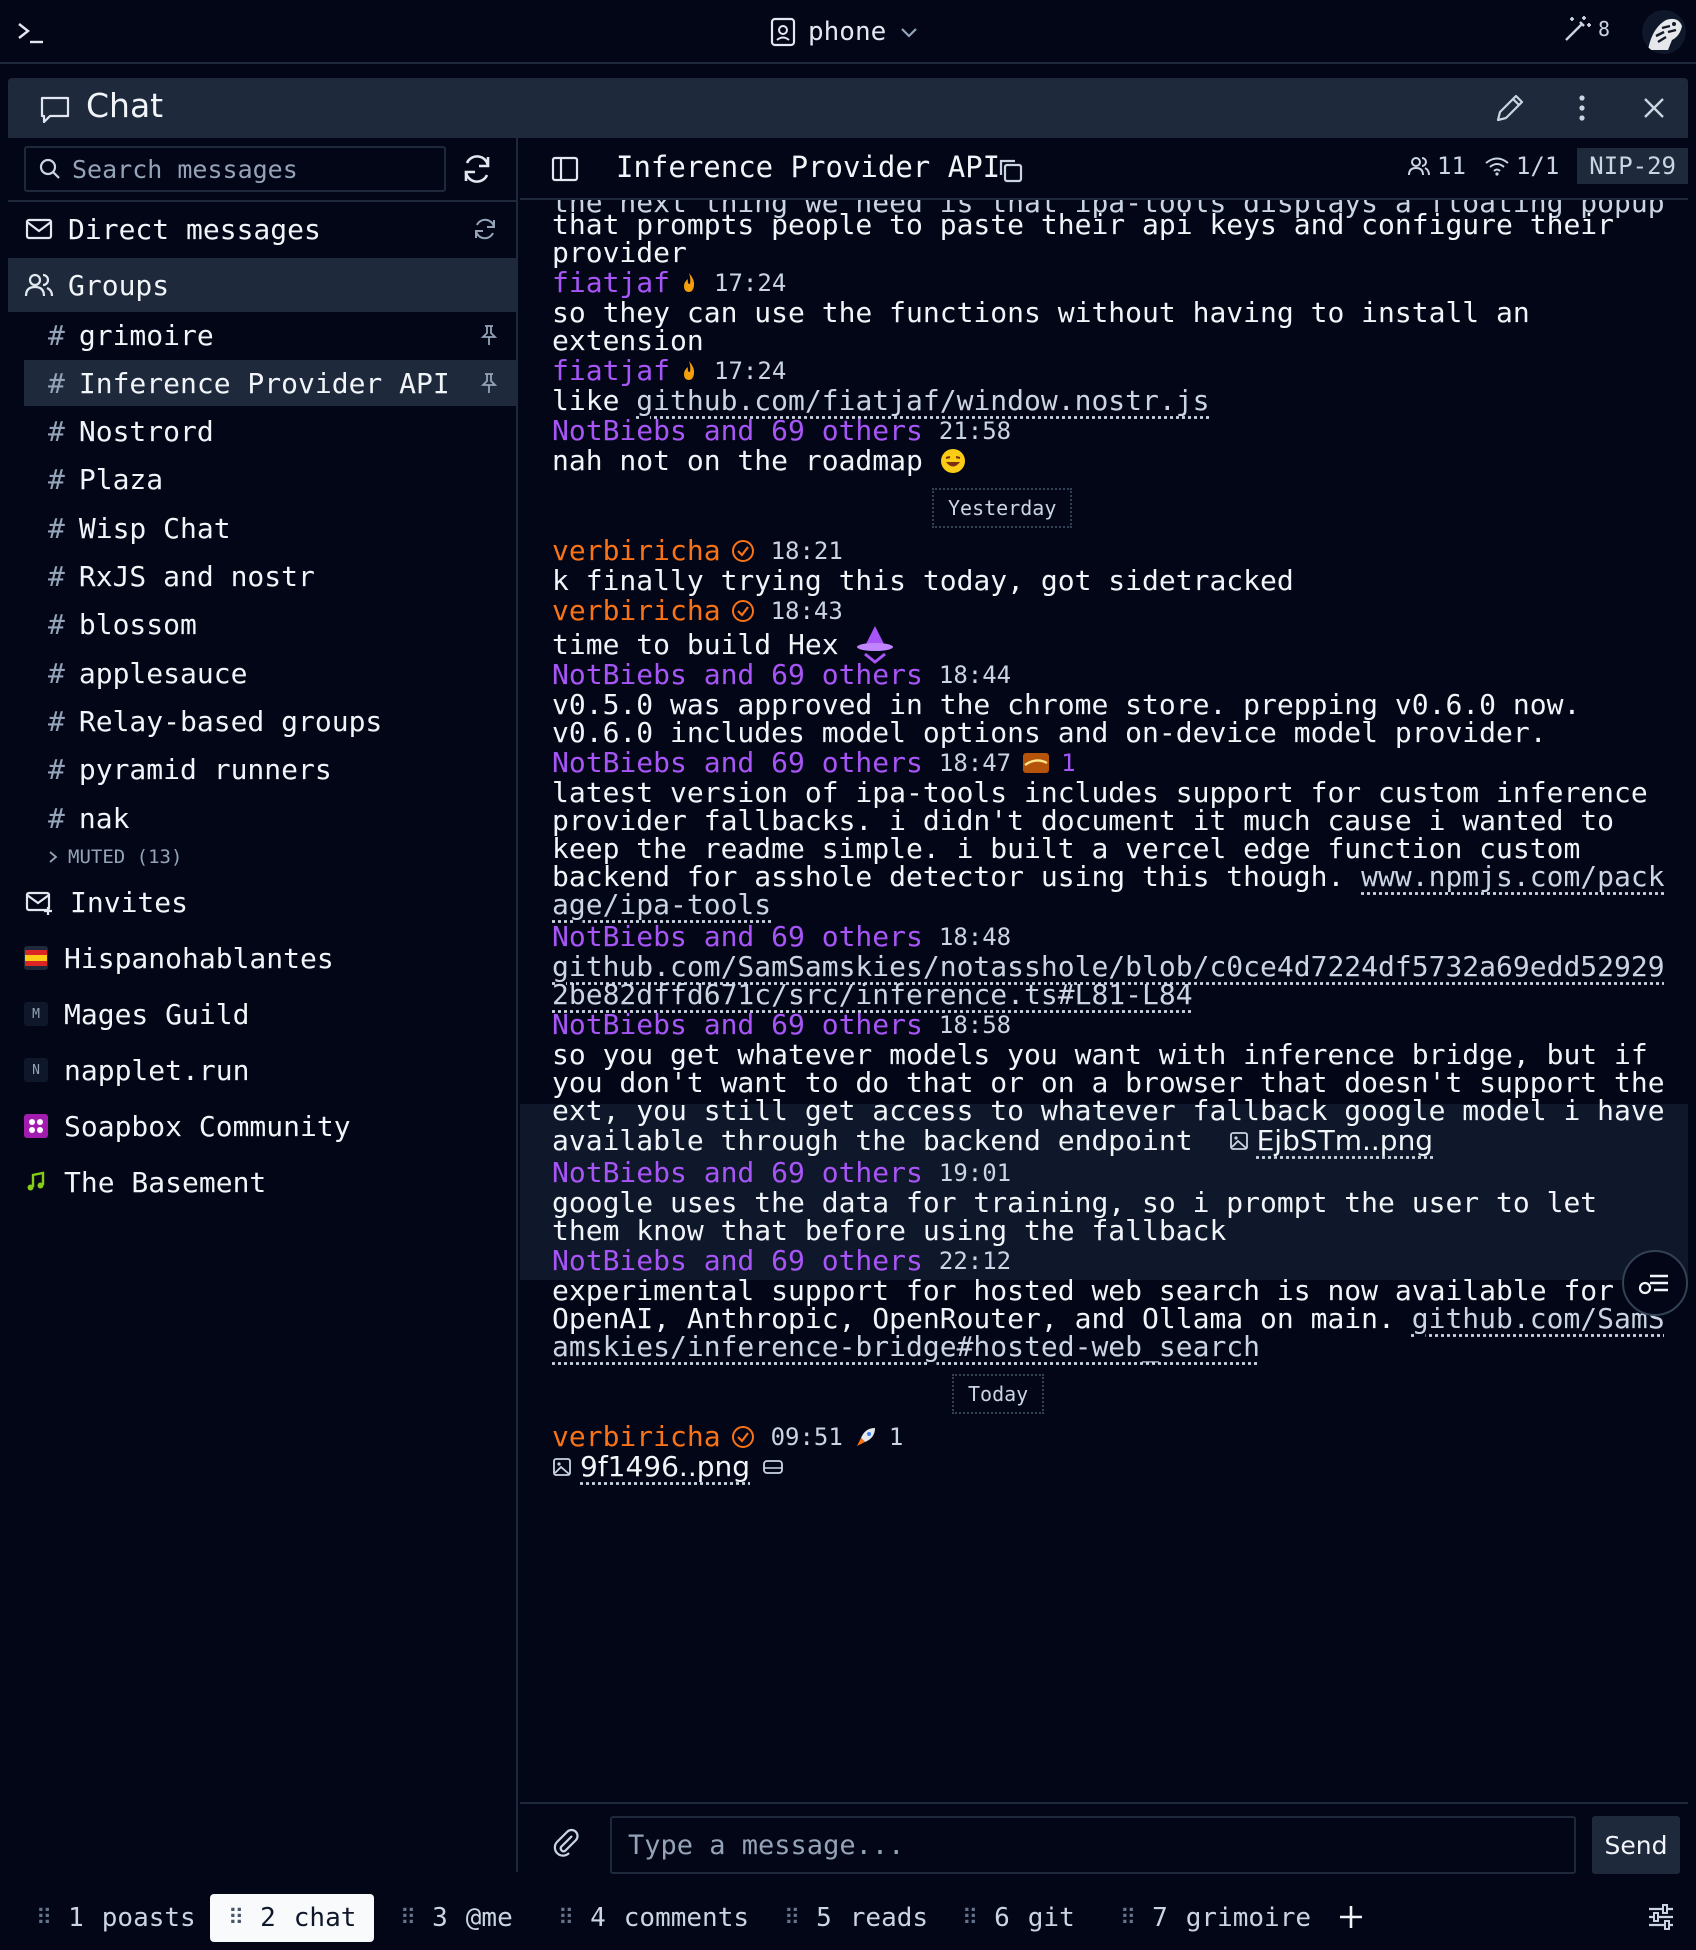  What do you see at coordinates (106, 902) in the screenshot?
I see `sidebar-item-invites: Invites` at bounding box center [106, 902].